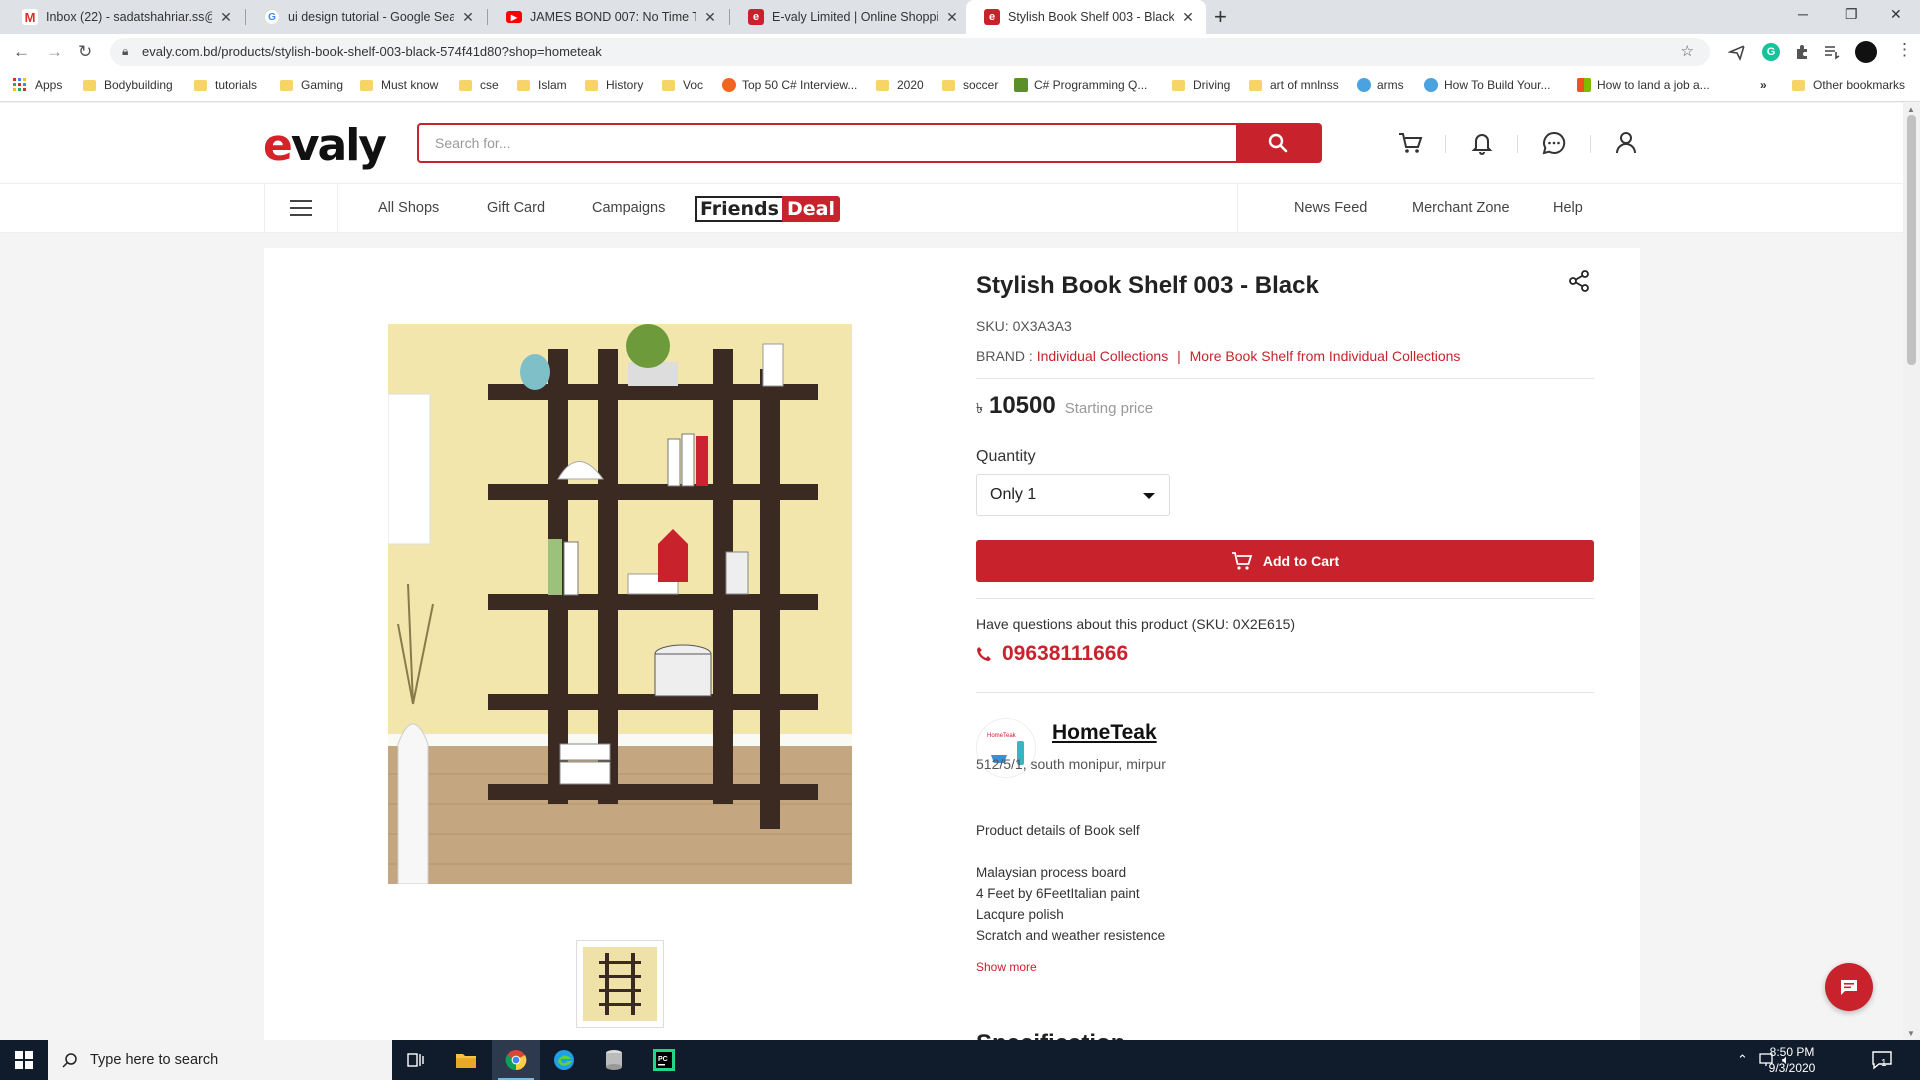  What do you see at coordinates (1103, 356) in the screenshot?
I see `brand-link: Individual Collections` at bounding box center [1103, 356].